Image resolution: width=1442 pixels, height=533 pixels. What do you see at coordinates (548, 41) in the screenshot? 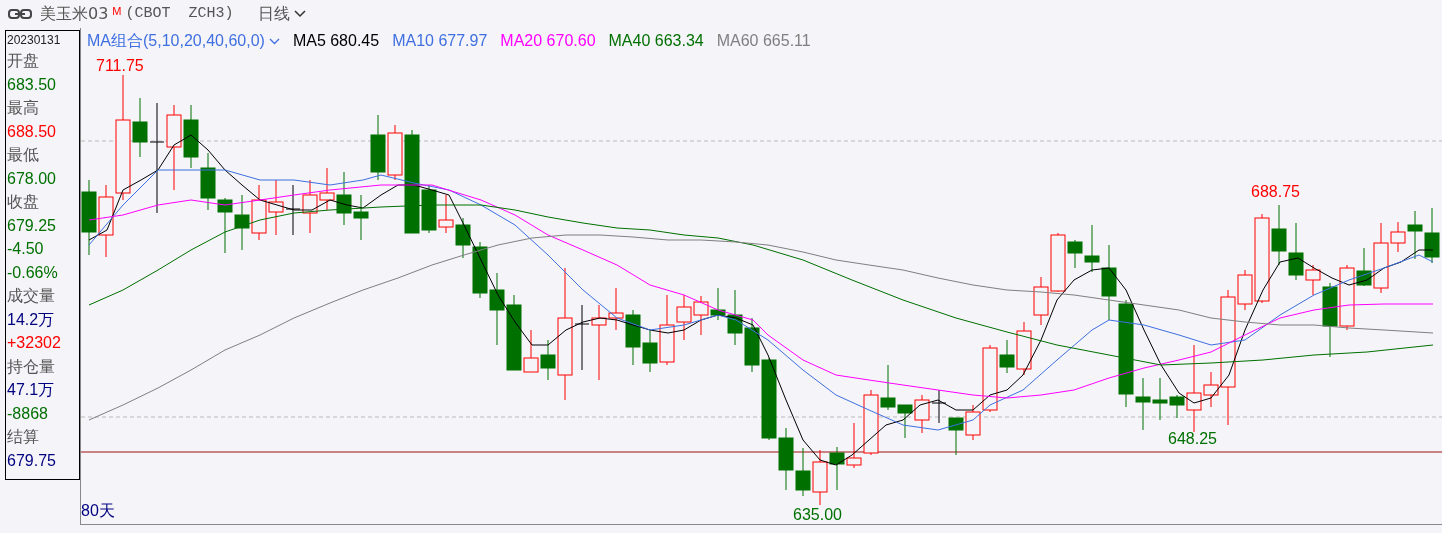
I see `ma-value: MA20 670.60` at bounding box center [548, 41].